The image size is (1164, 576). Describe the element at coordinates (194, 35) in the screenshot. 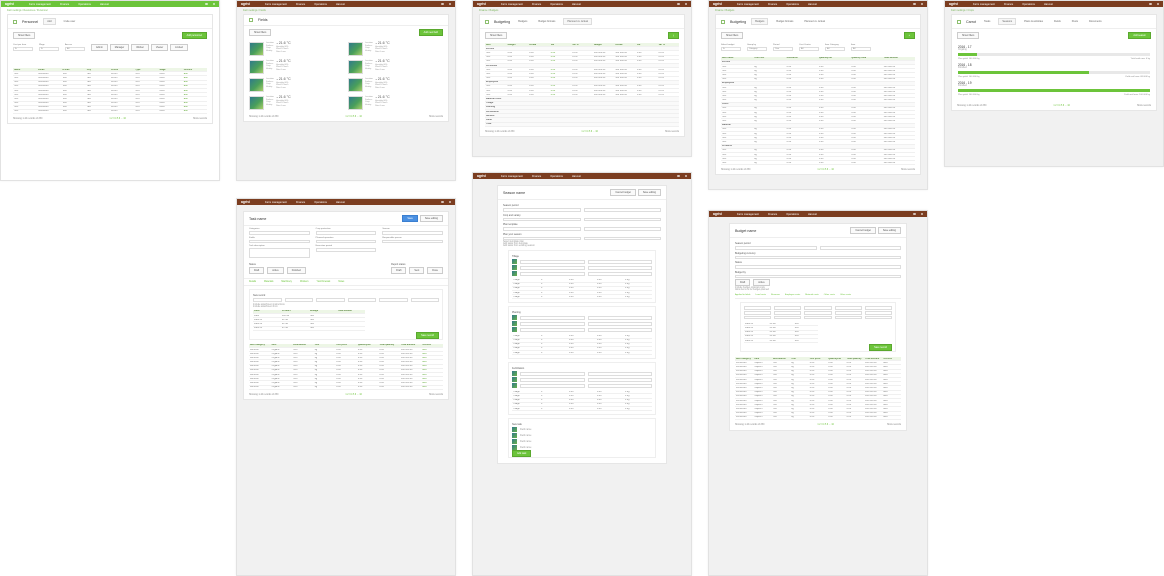

I see `add-personnel-button: Add personnel` at that location.